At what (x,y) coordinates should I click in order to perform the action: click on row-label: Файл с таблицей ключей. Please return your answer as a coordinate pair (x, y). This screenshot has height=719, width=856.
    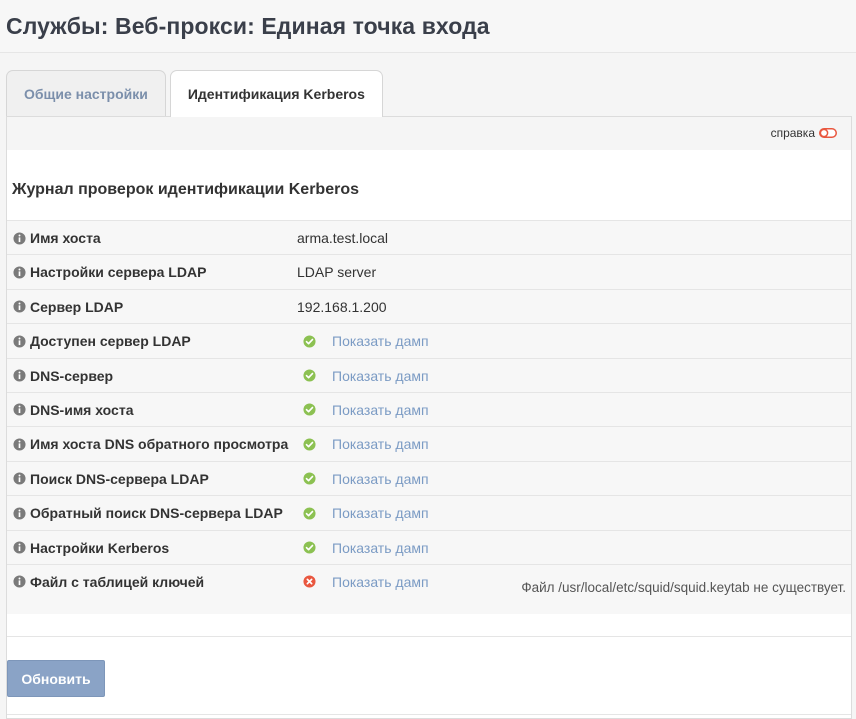
    Looking at the image, I should click on (152, 577).